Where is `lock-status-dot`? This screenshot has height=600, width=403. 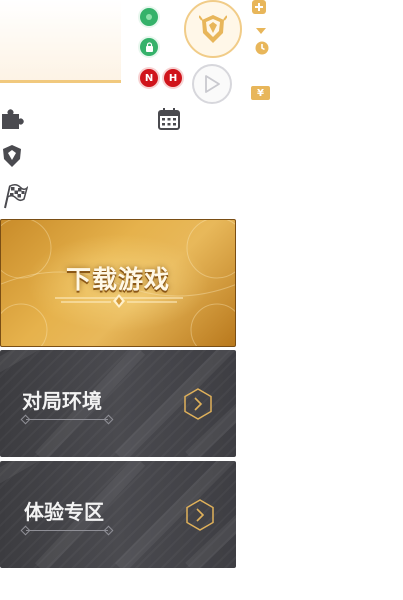 lock-status-dot is located at coordinates (149, 47).